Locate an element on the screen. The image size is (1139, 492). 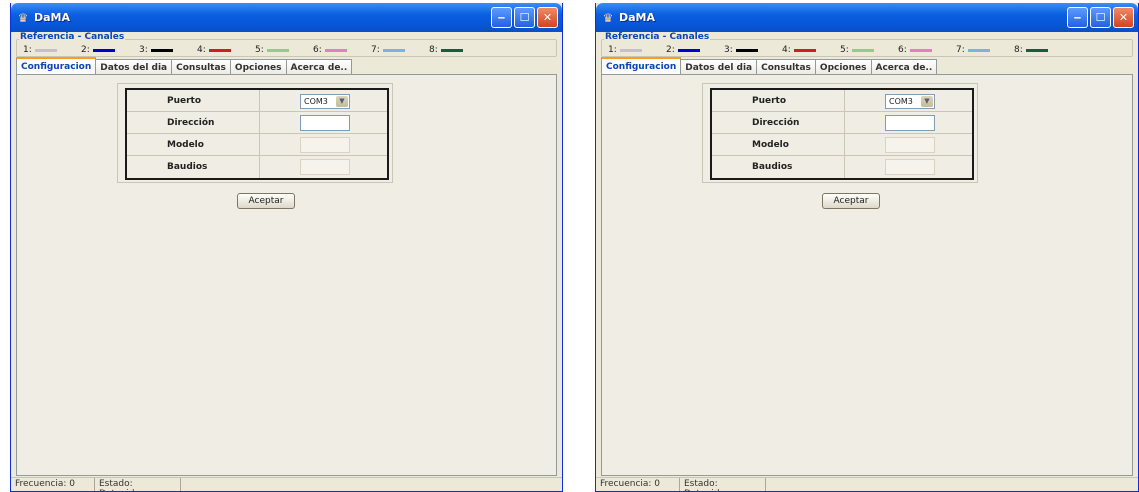
channel-label: 3: is located at coordinates (143, 50).